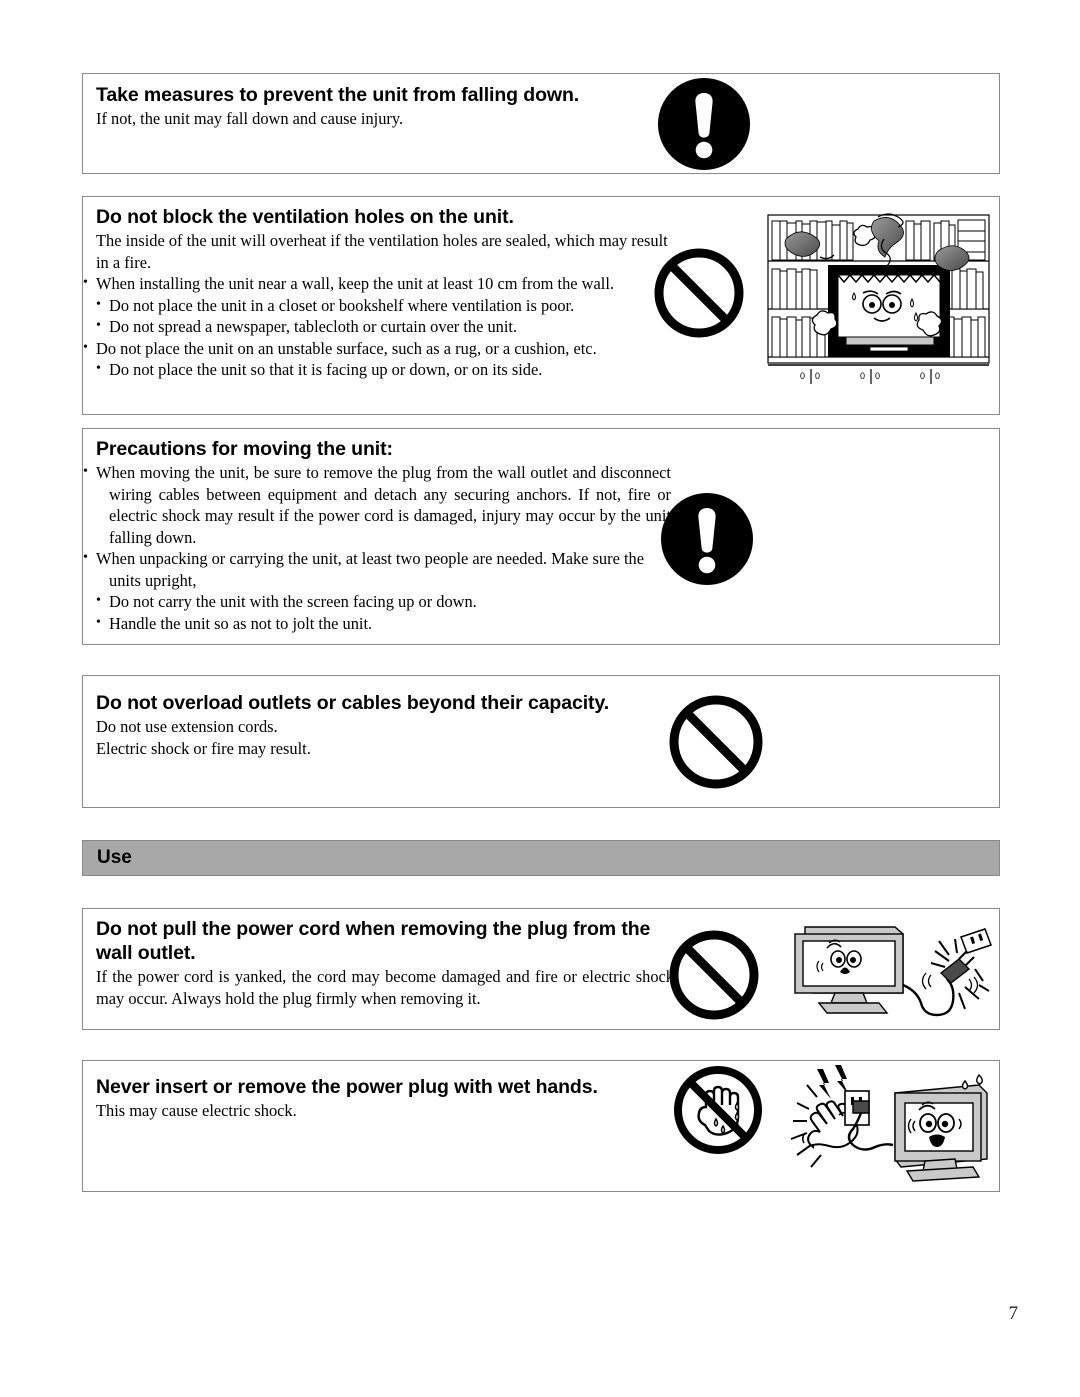 Image resolution: width=1080 pixels, height=1397 pixels. What do you see at coordinates (1013, 1313) in the screenshot?
I see `page-number: 7` at bounding box center [1013, 1313].